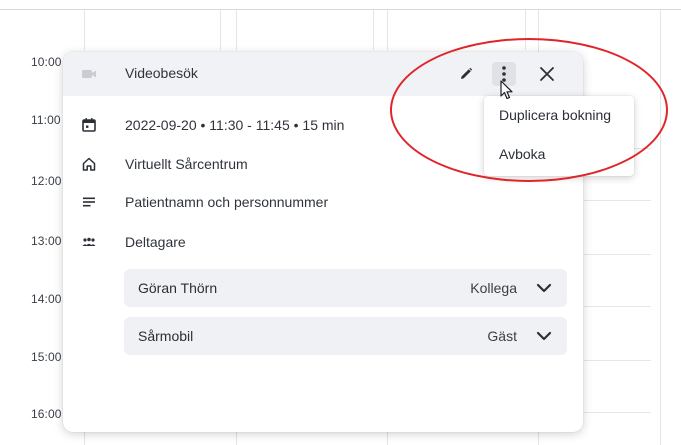 This screenshot has height=445, width=681. What do you see at coordinates (46, 357) in the screenshot?
I see `time-label: 15:00` at bounding box center [46, 357].